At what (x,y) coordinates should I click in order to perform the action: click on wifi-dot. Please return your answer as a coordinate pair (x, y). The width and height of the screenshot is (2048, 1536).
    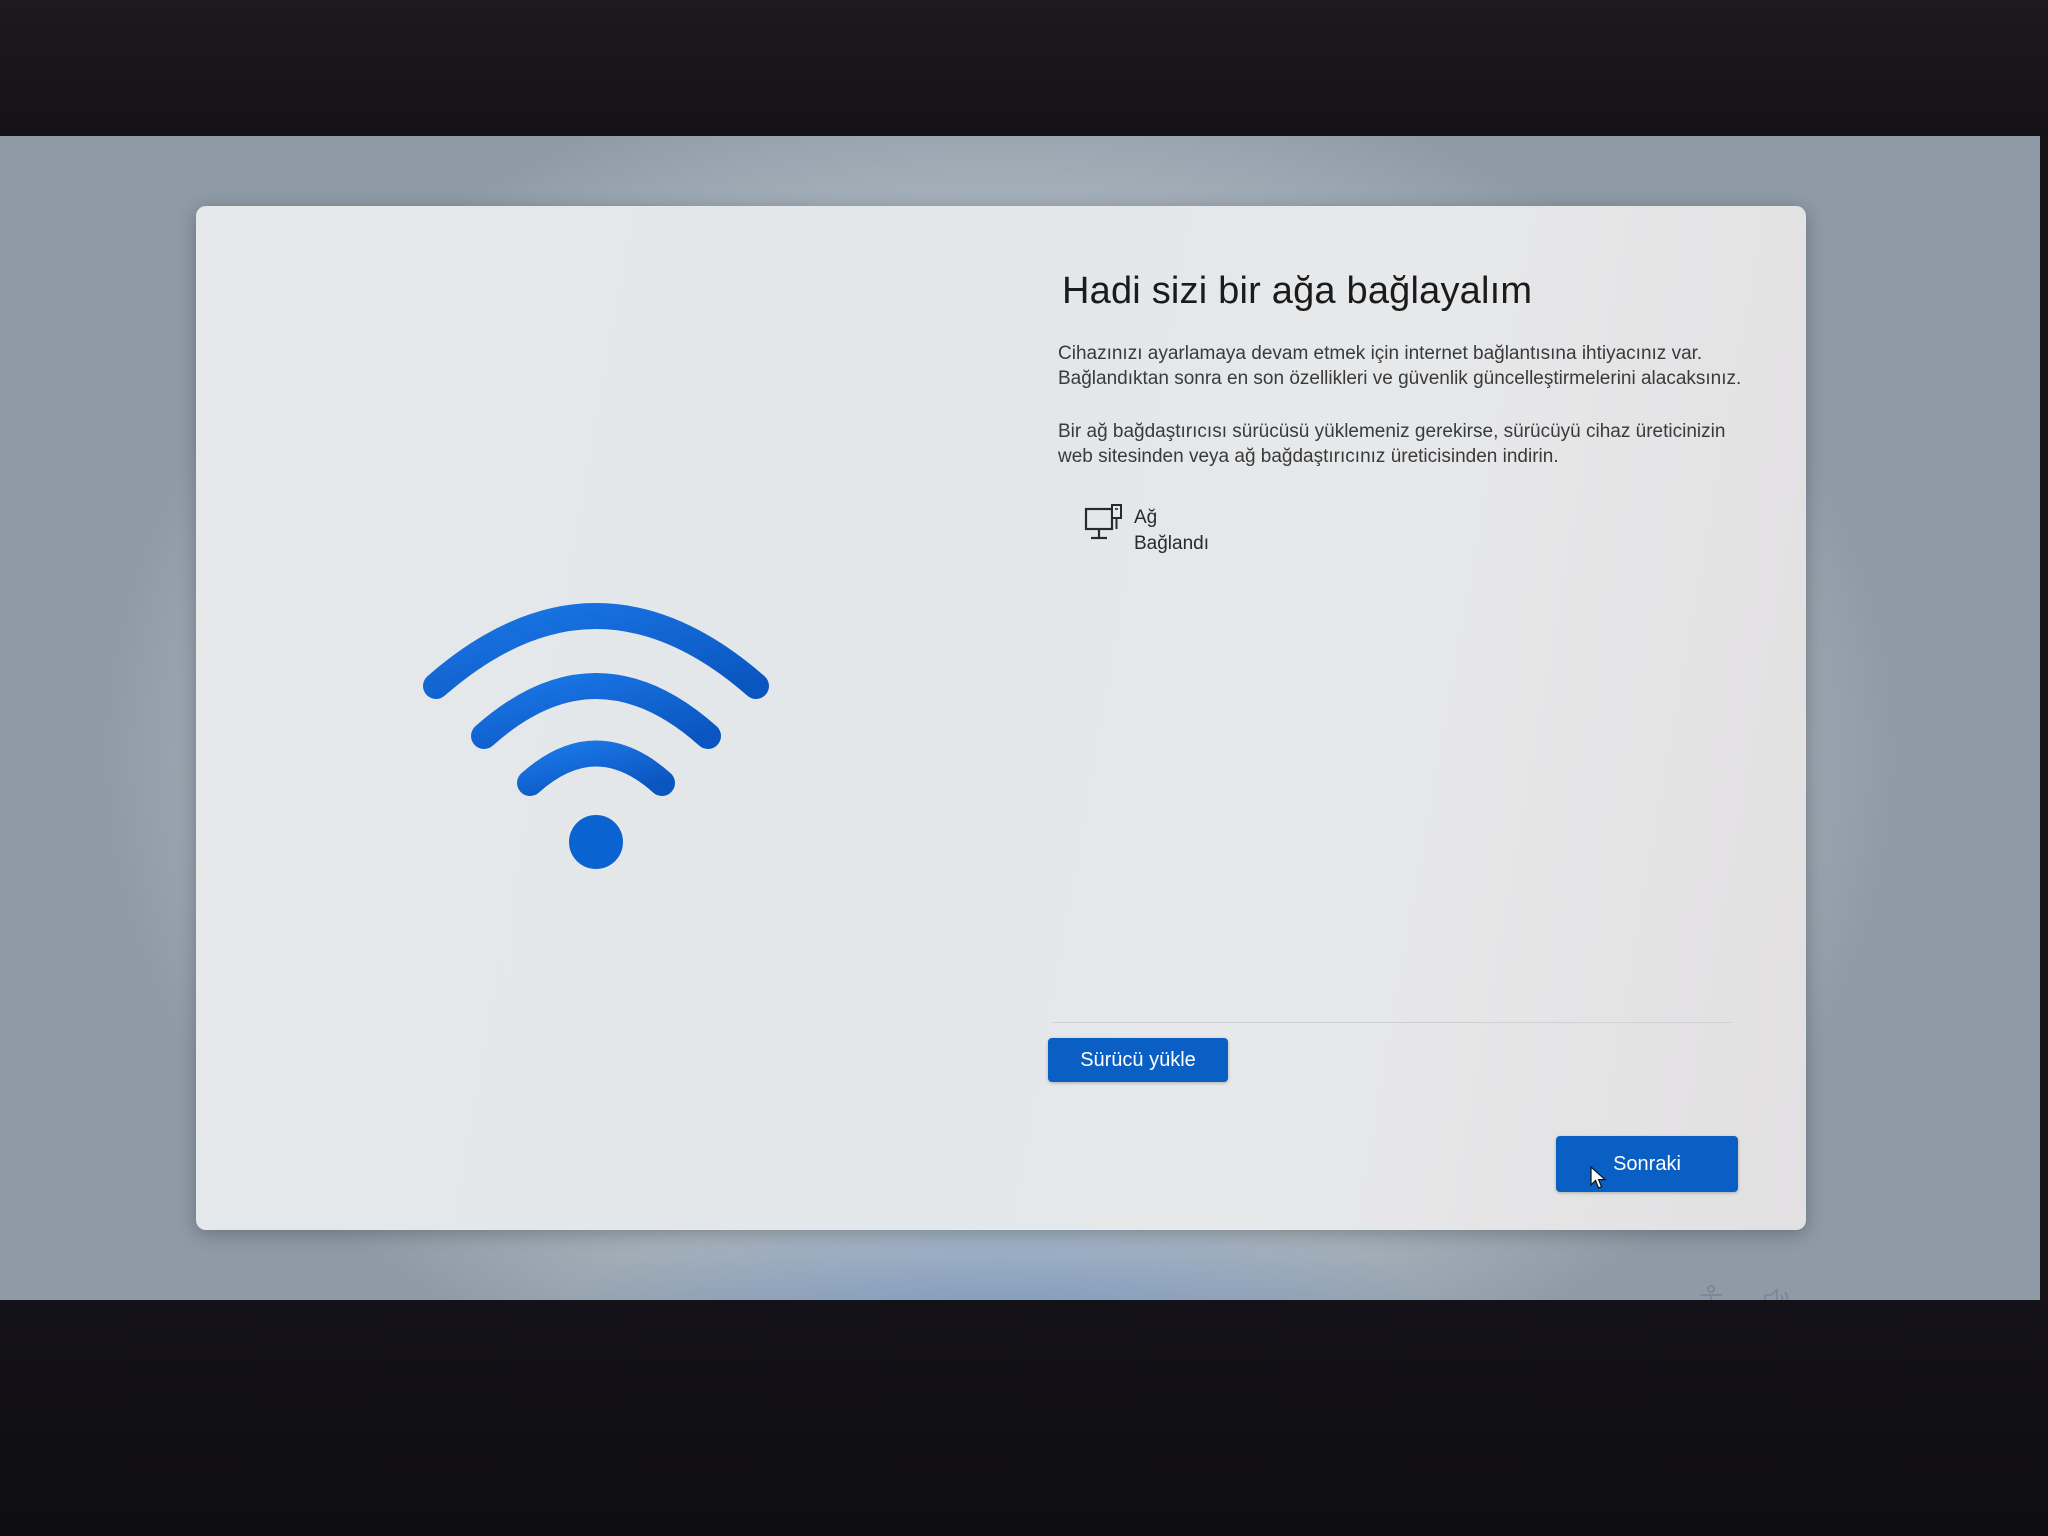
    Looking at the image, I should click on (596, 842).